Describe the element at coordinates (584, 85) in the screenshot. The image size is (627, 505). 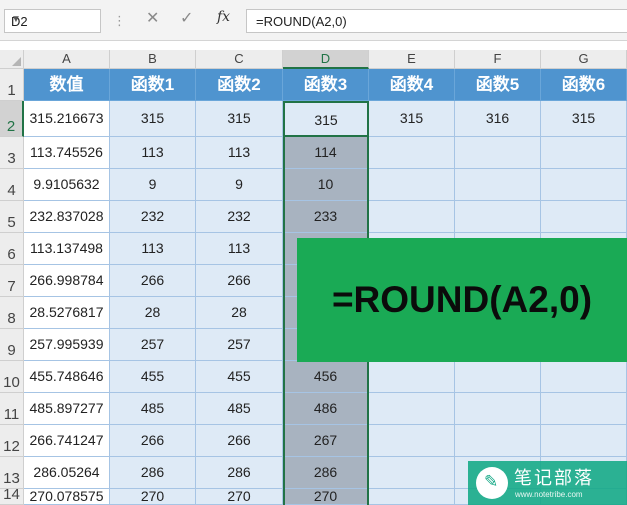
I see `header-cell: 函数6` at that location.